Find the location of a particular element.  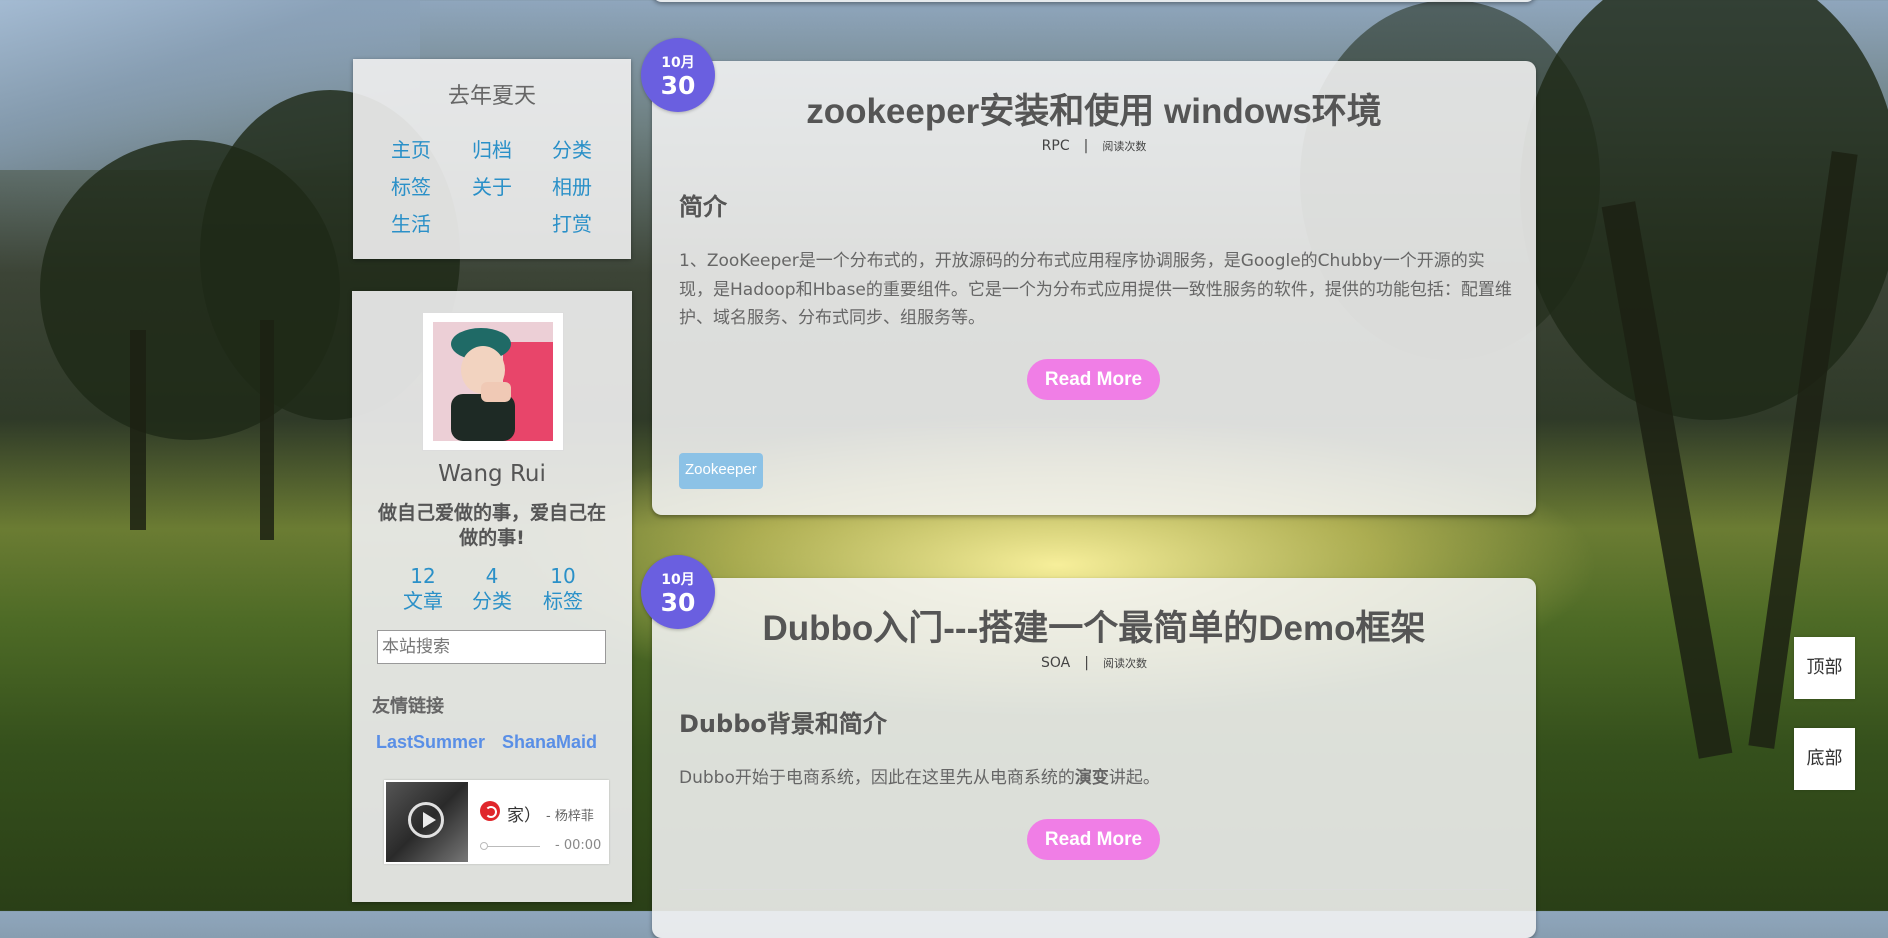

excerpt-text: Dubbo开始于电商系统，因此在这里先从电商系统的 is located at coordinates (877, 778).